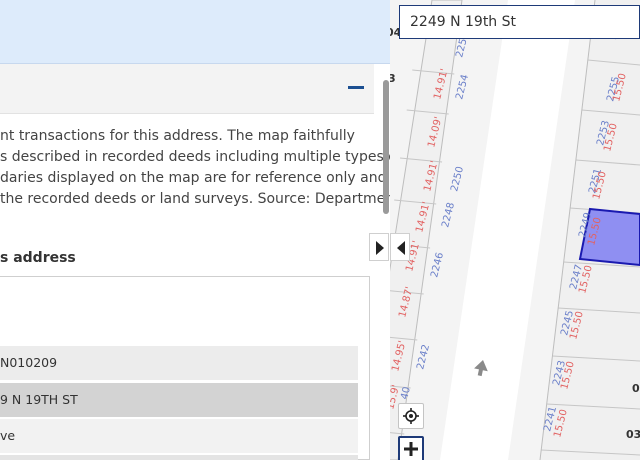 This screenshot has height=460, width=640. Describe the element at coordinates (386, 147) in the screenshot. I see `panel-scrollbar` at that location.